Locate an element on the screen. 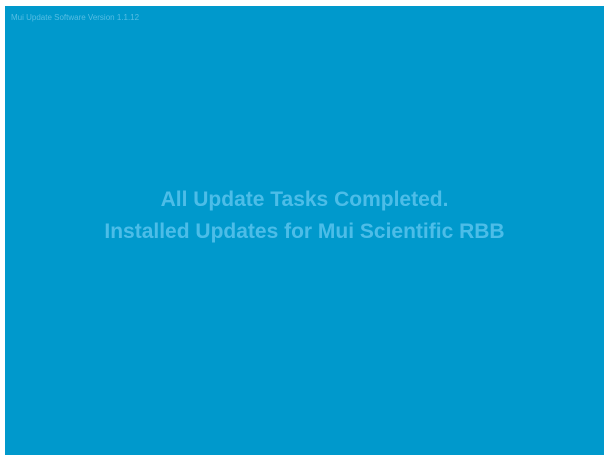  status-installed-text: Installed Updates for Mui Scientific RBB is located at coordinates (304, 231).